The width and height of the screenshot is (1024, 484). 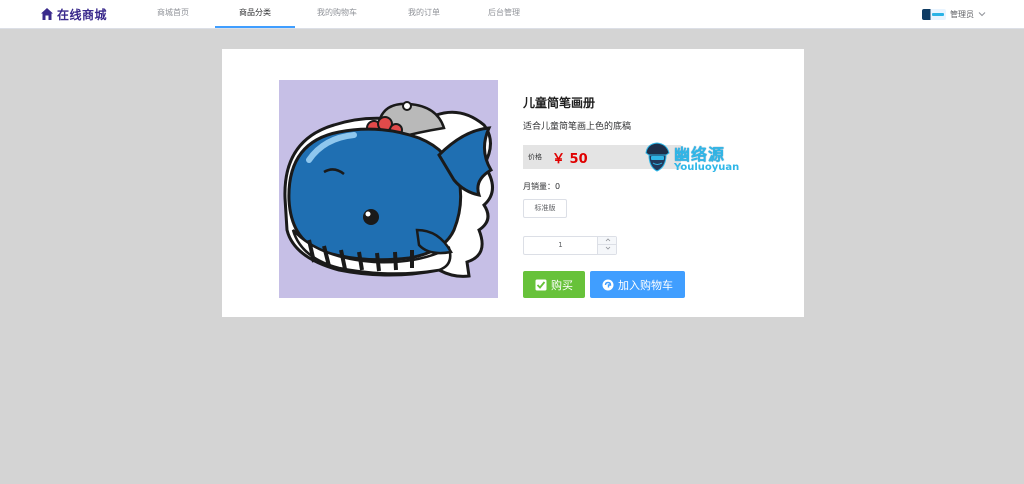 I want to click on decrease-quantity-button, so click(x=607, y=249).